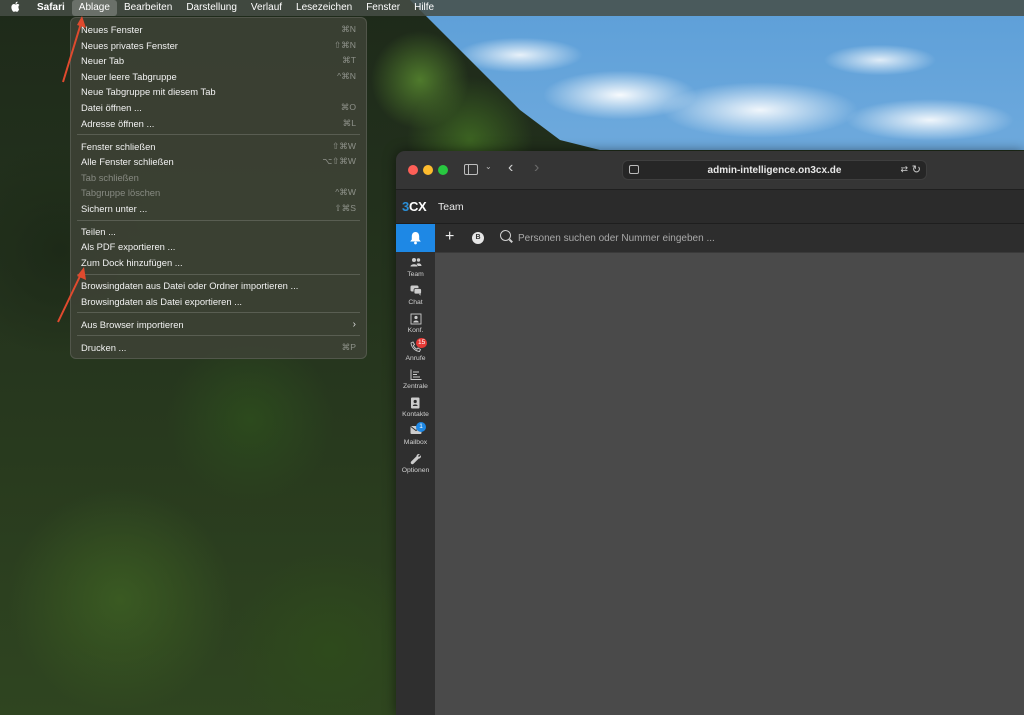  Describe the element at coordinates (916, 169) in the screenshot. I see `reload-icon: ↻` at that location.